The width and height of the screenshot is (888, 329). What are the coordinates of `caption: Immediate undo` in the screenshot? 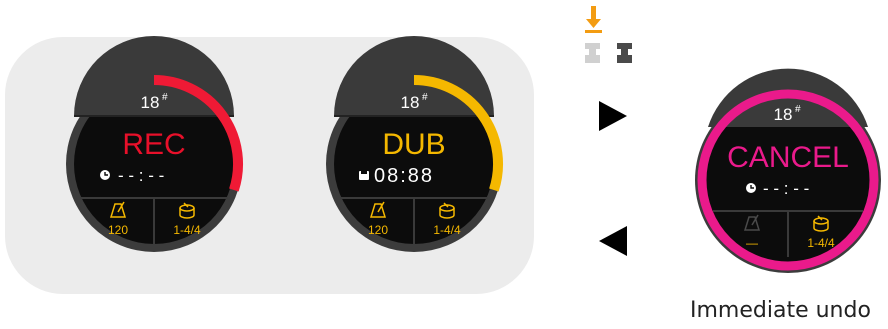 It's located at (780, 310).